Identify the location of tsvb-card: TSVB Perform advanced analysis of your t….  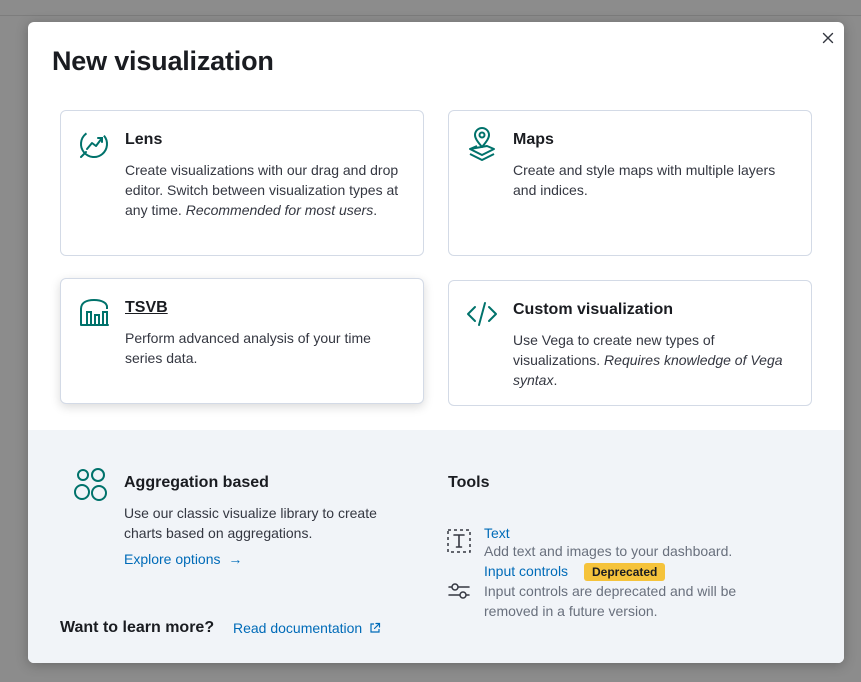
(242, 341).